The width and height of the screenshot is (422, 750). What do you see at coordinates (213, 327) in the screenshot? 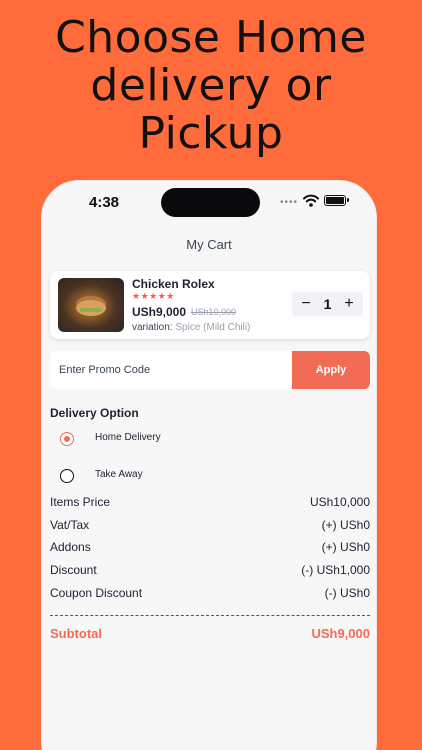
I see `variation-value: Spice (Mild Chili)` at bounding box center [213, 327].